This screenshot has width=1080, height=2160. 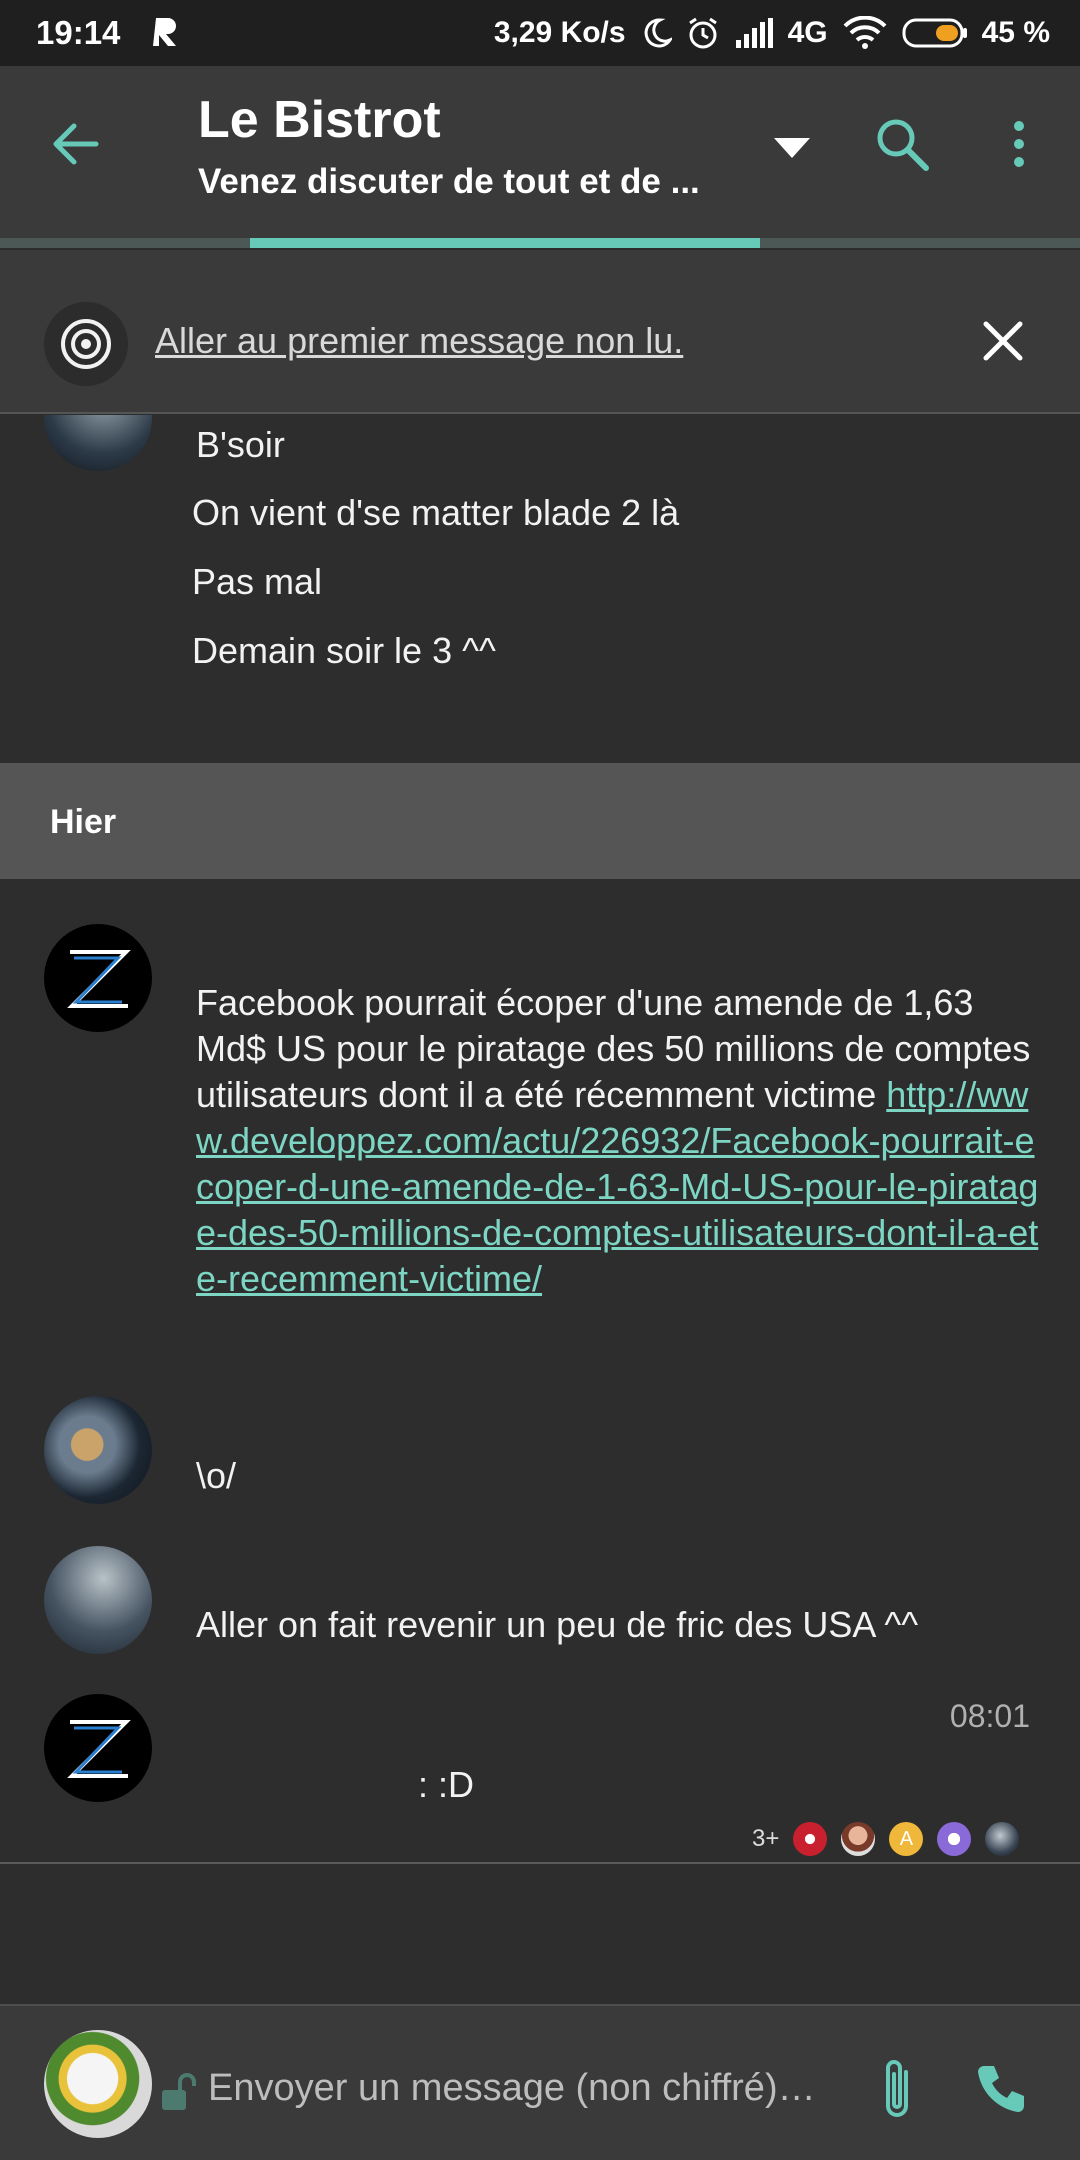 I want to click on message-text: \o/, so click(x=216, y=1475).